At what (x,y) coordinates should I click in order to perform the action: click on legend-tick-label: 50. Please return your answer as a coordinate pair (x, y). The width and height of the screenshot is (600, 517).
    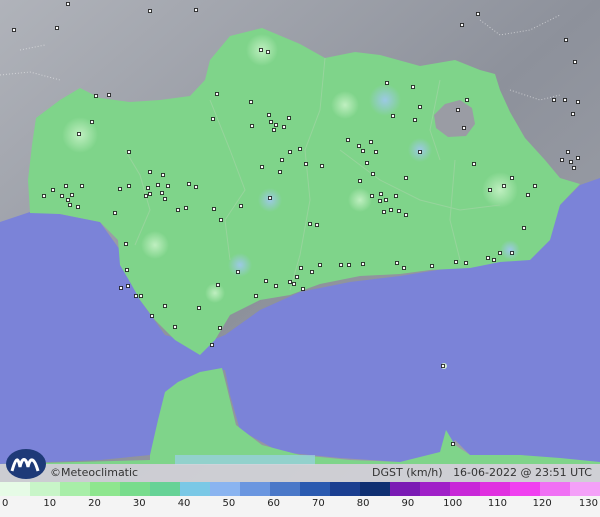
    Looking at the image, I should click on (229, 503).